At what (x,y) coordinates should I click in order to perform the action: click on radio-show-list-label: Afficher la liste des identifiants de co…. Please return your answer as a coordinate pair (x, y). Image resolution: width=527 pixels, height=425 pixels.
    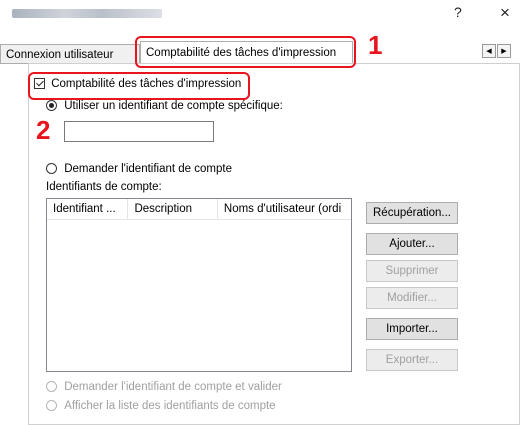
    Looking at the image, I should click on (170, 406).